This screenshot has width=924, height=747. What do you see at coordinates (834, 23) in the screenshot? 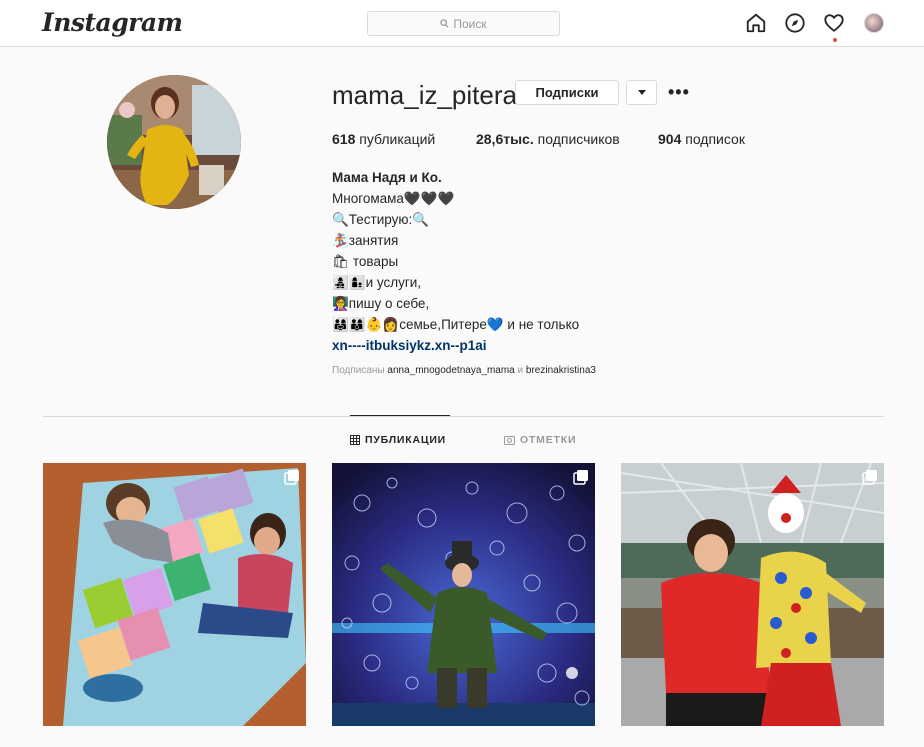
I see `heart-icon` at bounding box center [834, 23].